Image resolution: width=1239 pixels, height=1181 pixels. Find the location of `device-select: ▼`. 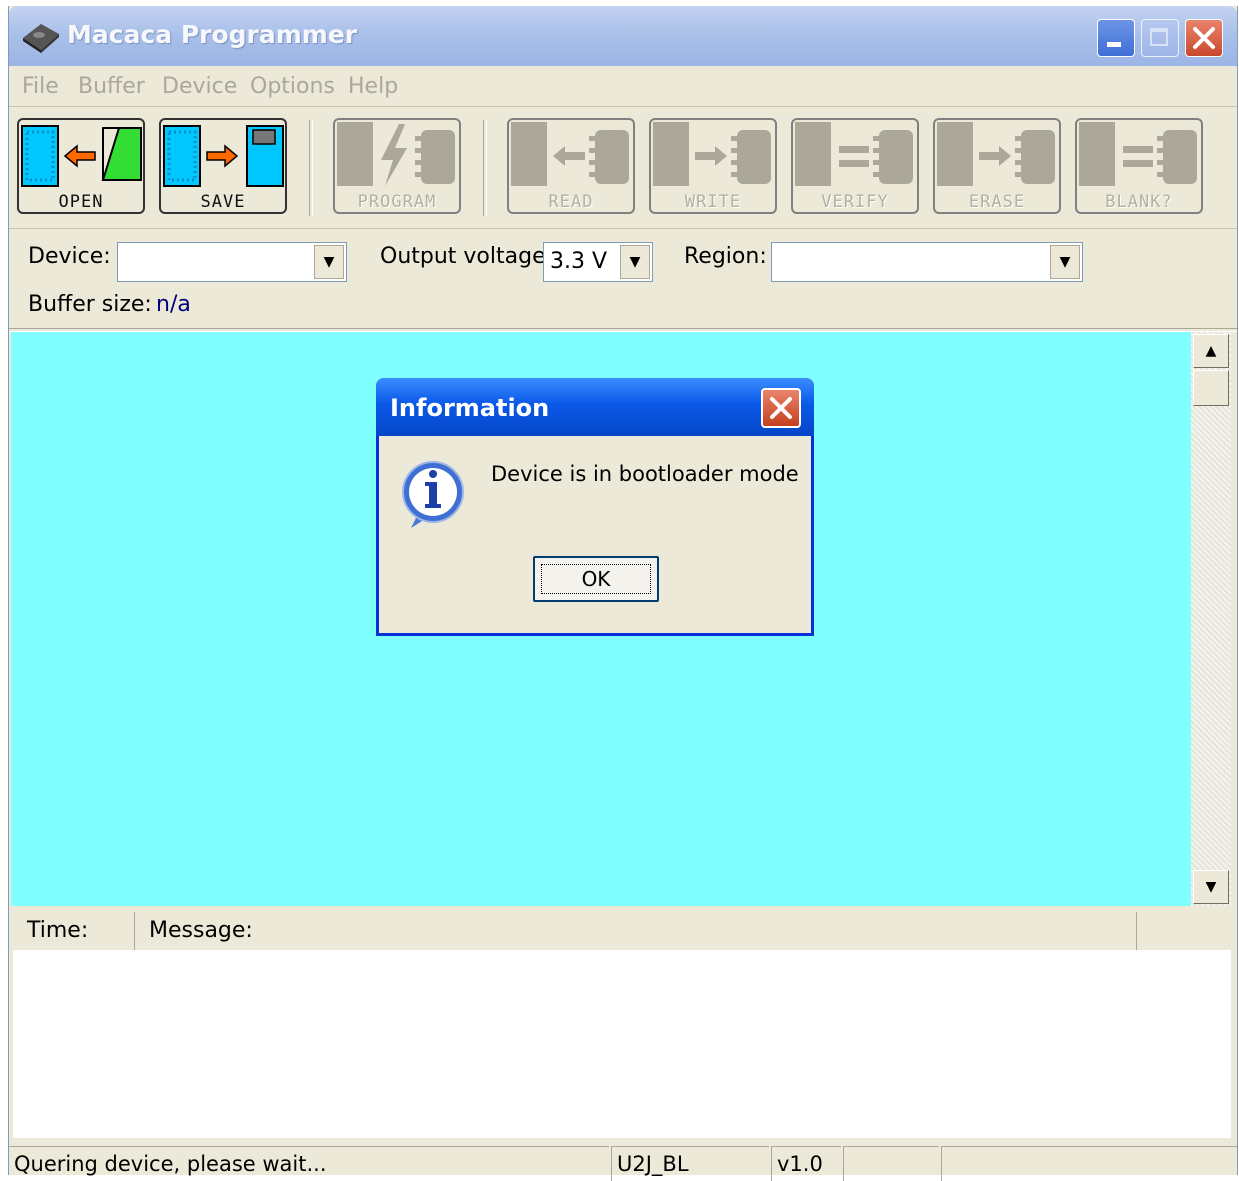

device-select: ▼ is located at coordinates (232, 262).